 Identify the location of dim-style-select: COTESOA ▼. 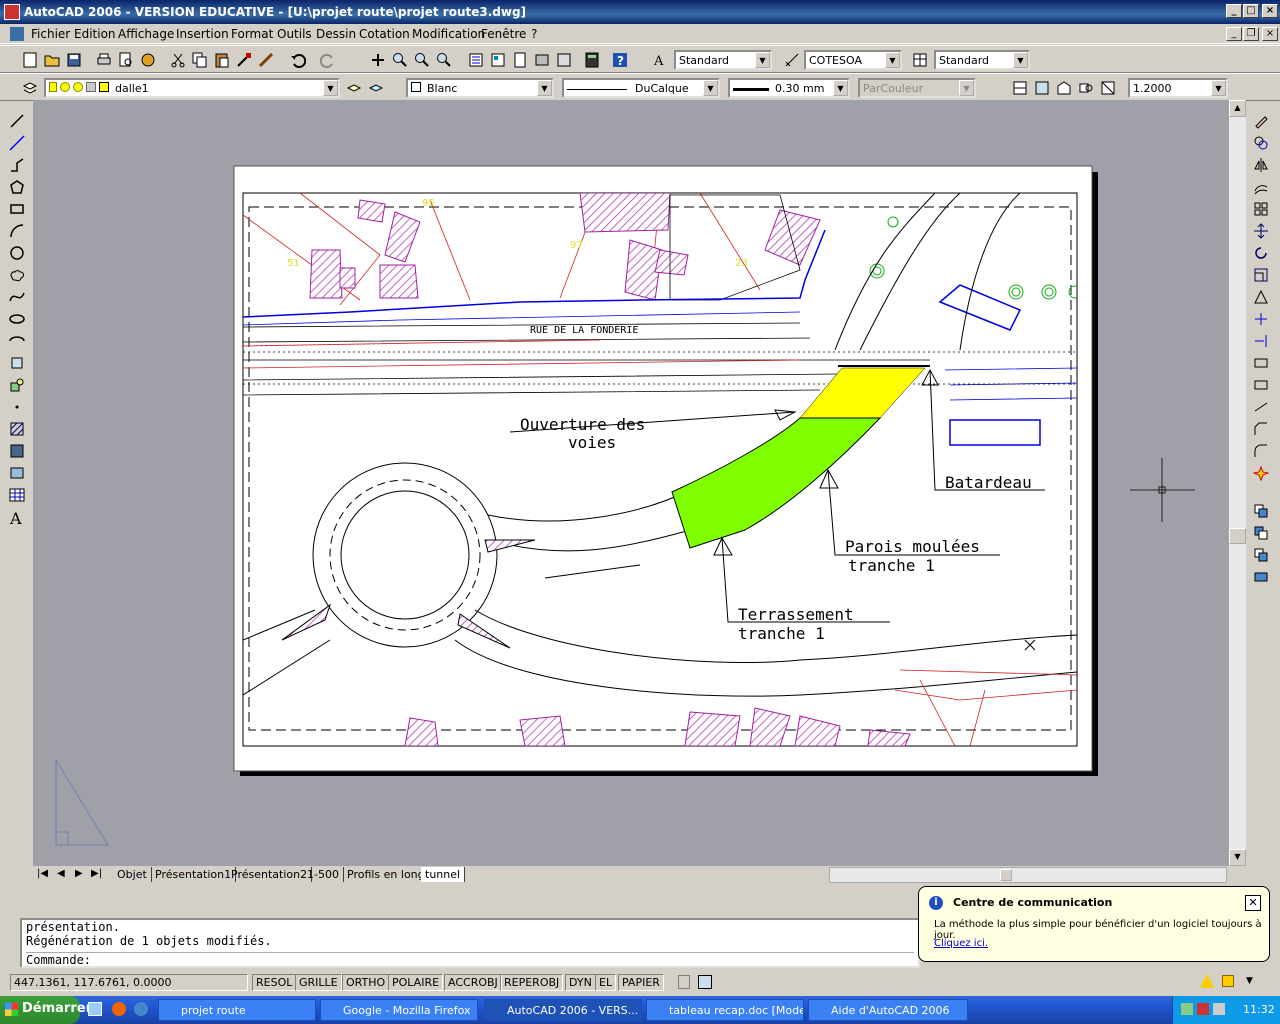
(853, 60).